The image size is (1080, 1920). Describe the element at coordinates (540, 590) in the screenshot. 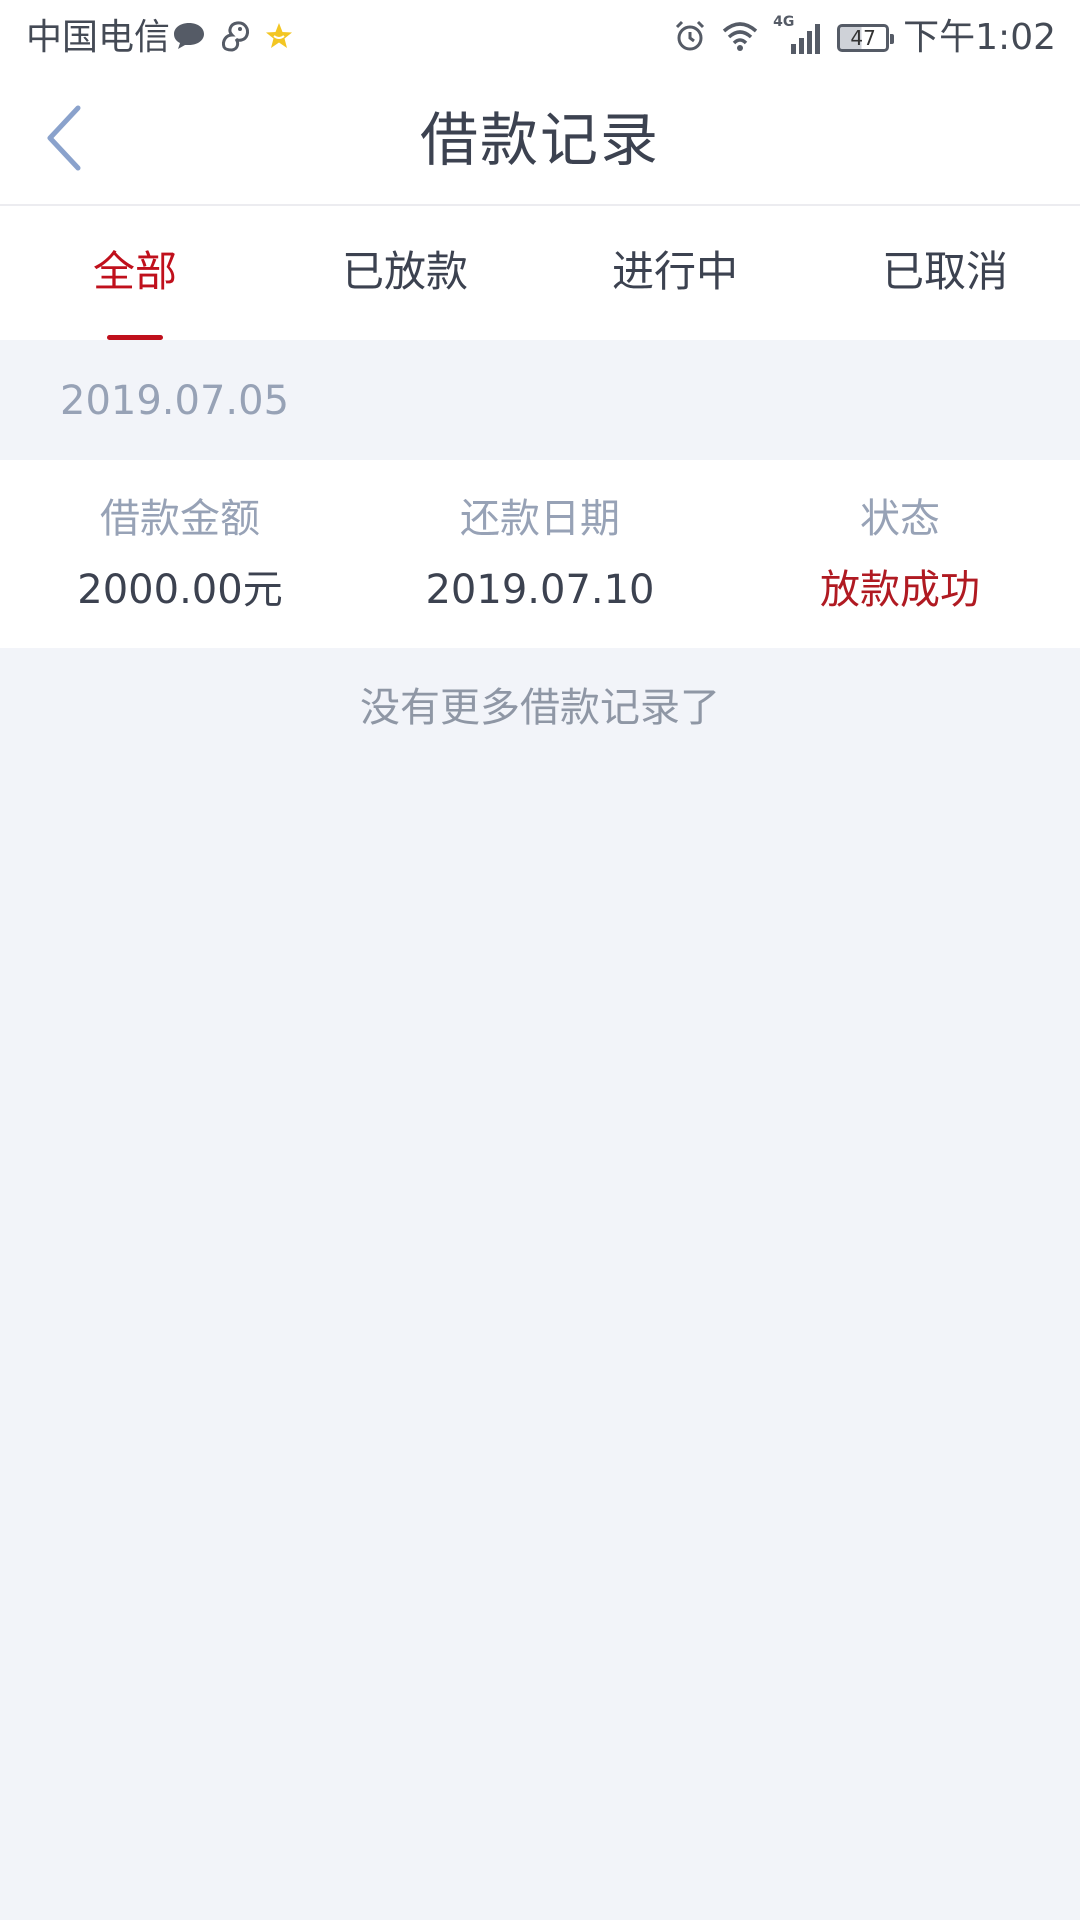

I see `repay-date-value: 2019.07.10` at that location.